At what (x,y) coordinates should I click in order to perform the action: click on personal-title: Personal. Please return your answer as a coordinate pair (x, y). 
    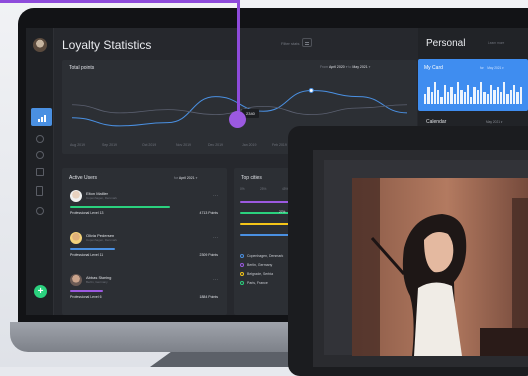
    Looking at the image, I should click on (446, 43).